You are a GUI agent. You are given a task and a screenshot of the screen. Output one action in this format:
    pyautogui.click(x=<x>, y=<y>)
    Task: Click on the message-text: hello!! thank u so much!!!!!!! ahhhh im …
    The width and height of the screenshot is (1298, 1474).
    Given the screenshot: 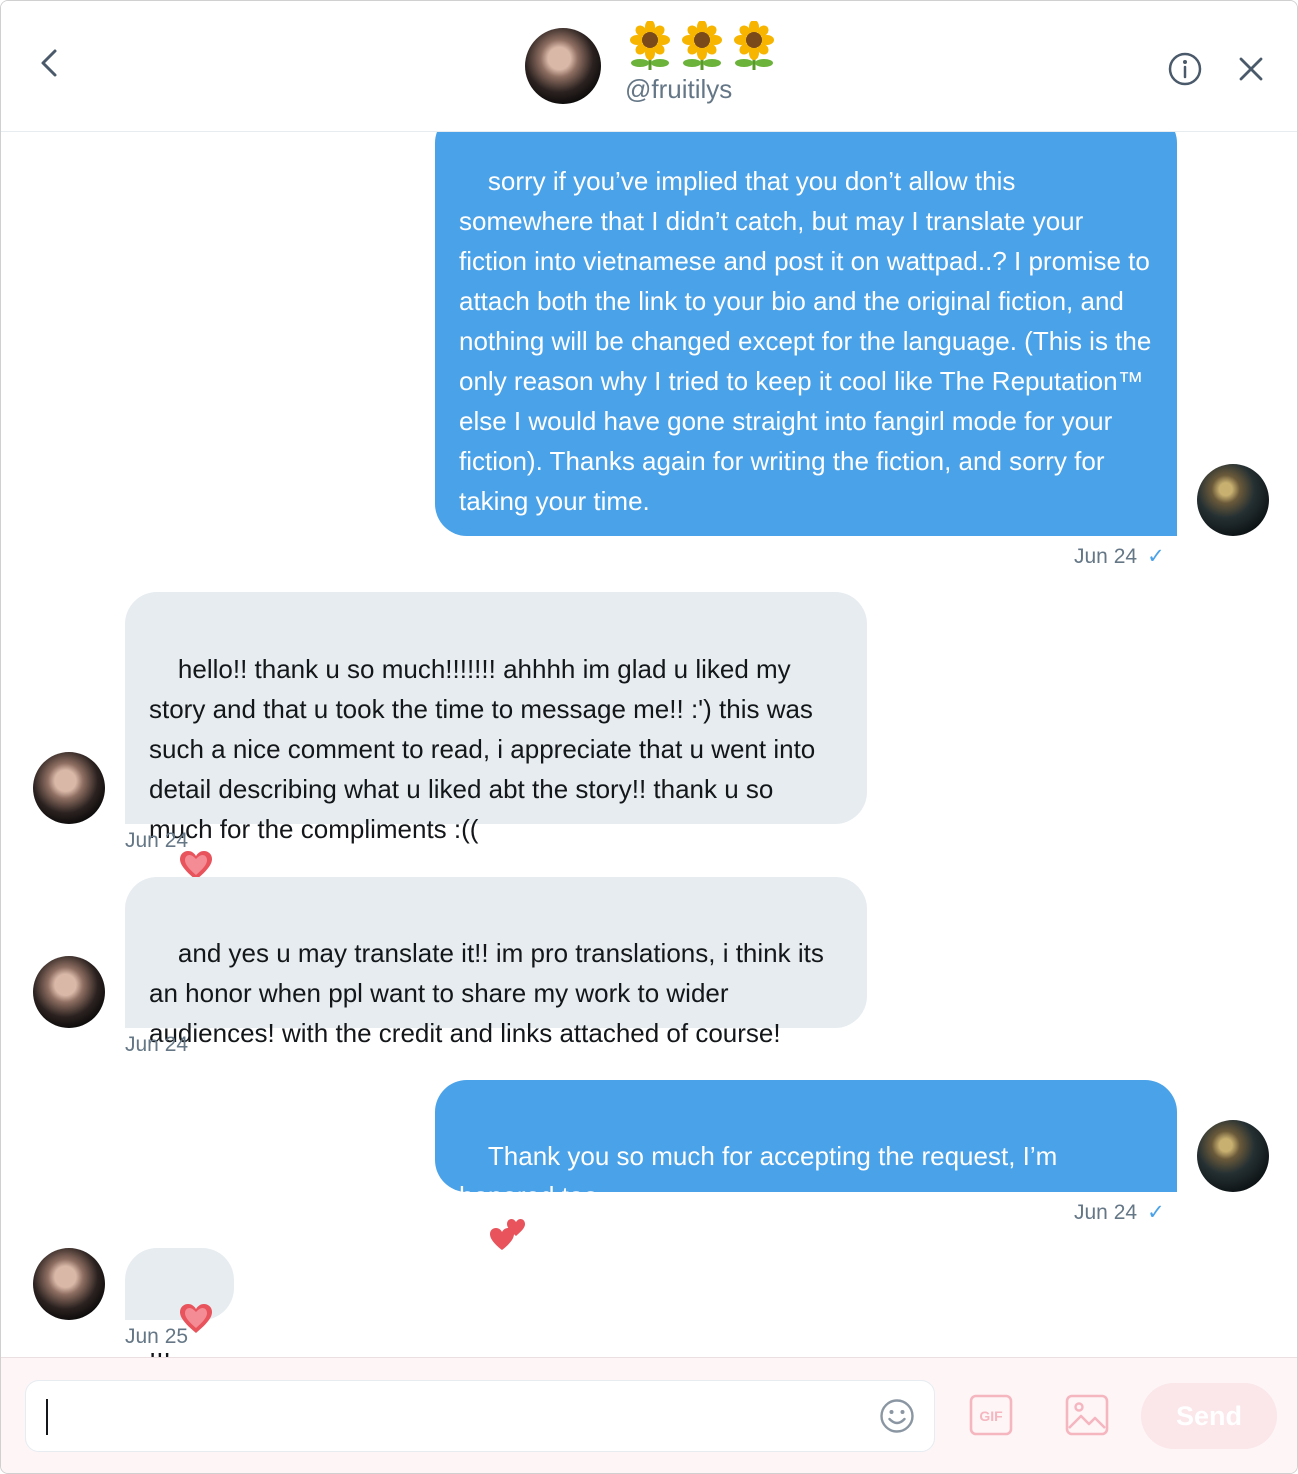 What is the action you would take?
    pyautogui.click(x=486, y=749)
    